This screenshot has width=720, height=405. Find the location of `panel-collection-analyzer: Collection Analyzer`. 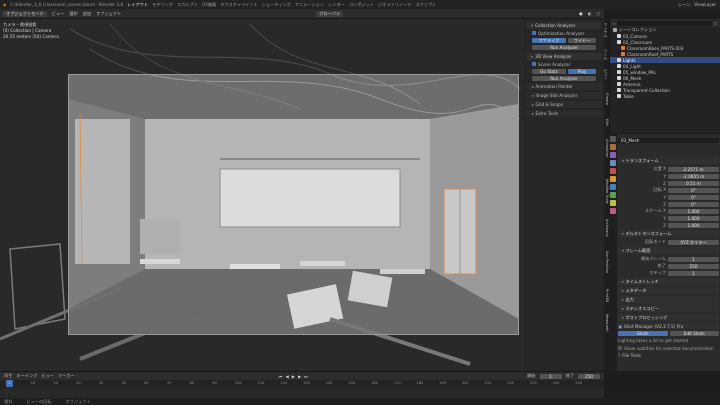

panel-collection-analyzer: Collection Analyzer is located at coordinates (564, 25).